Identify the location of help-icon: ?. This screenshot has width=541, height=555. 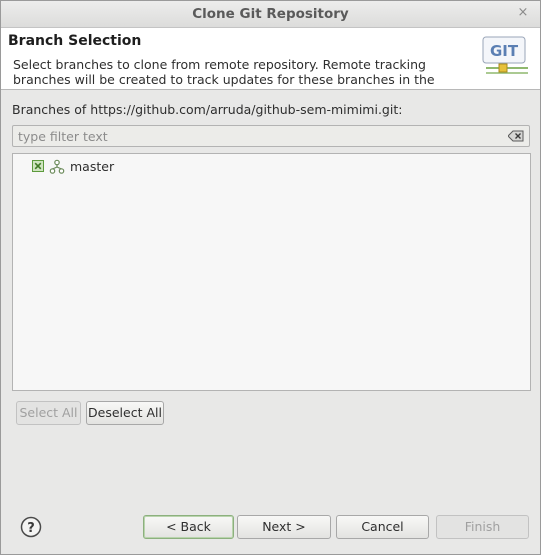
(31, 527).